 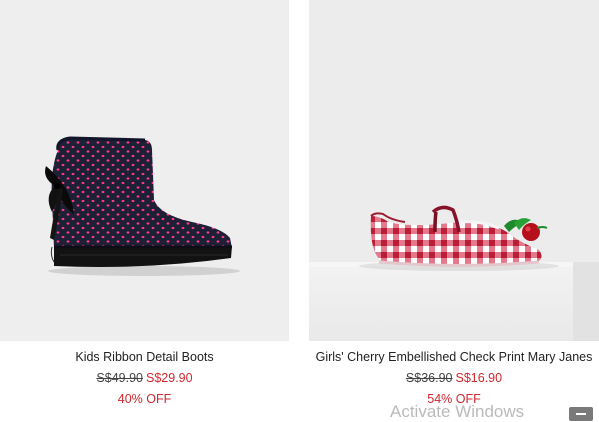 I want to click on mary-jane-illustration, so click(x=459, y=238).